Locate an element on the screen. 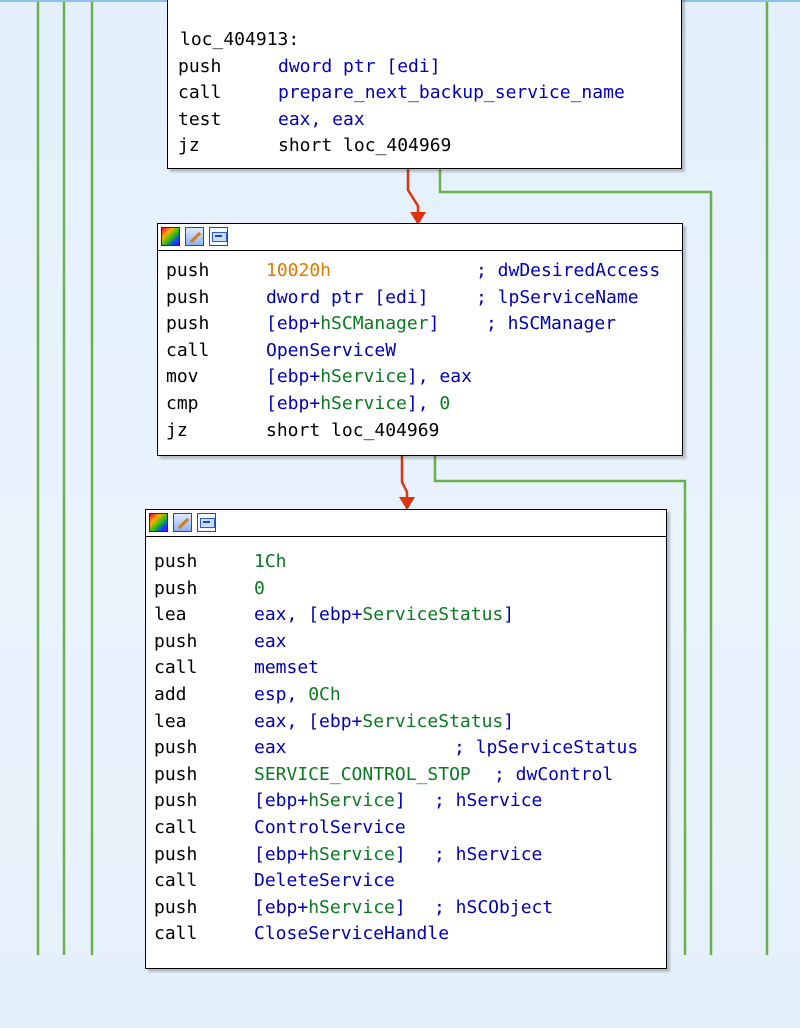  asm-line: push 0 is located at coordinates (408, 589).